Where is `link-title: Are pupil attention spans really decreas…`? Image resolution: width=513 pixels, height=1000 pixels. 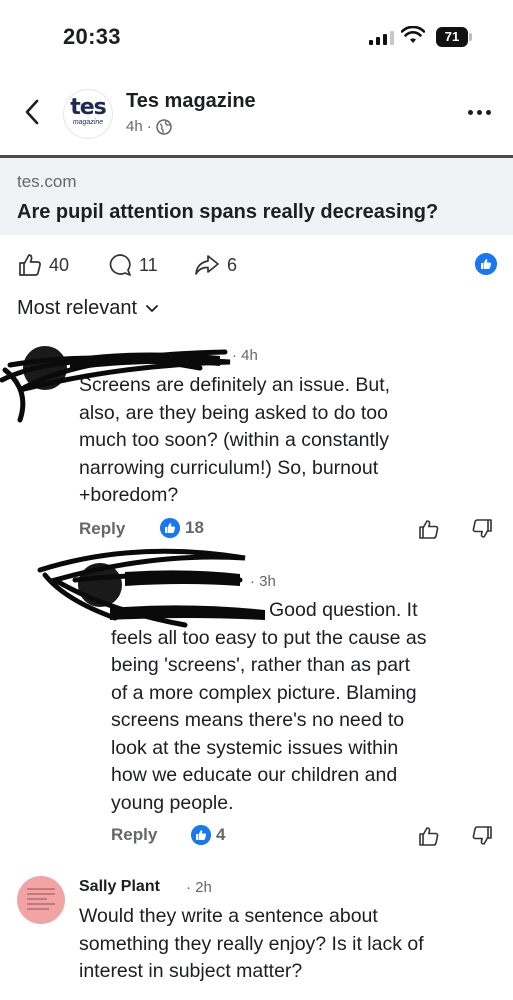
link-title: Are pupil attention spans really decreas… is located at coordinates (228, 212).